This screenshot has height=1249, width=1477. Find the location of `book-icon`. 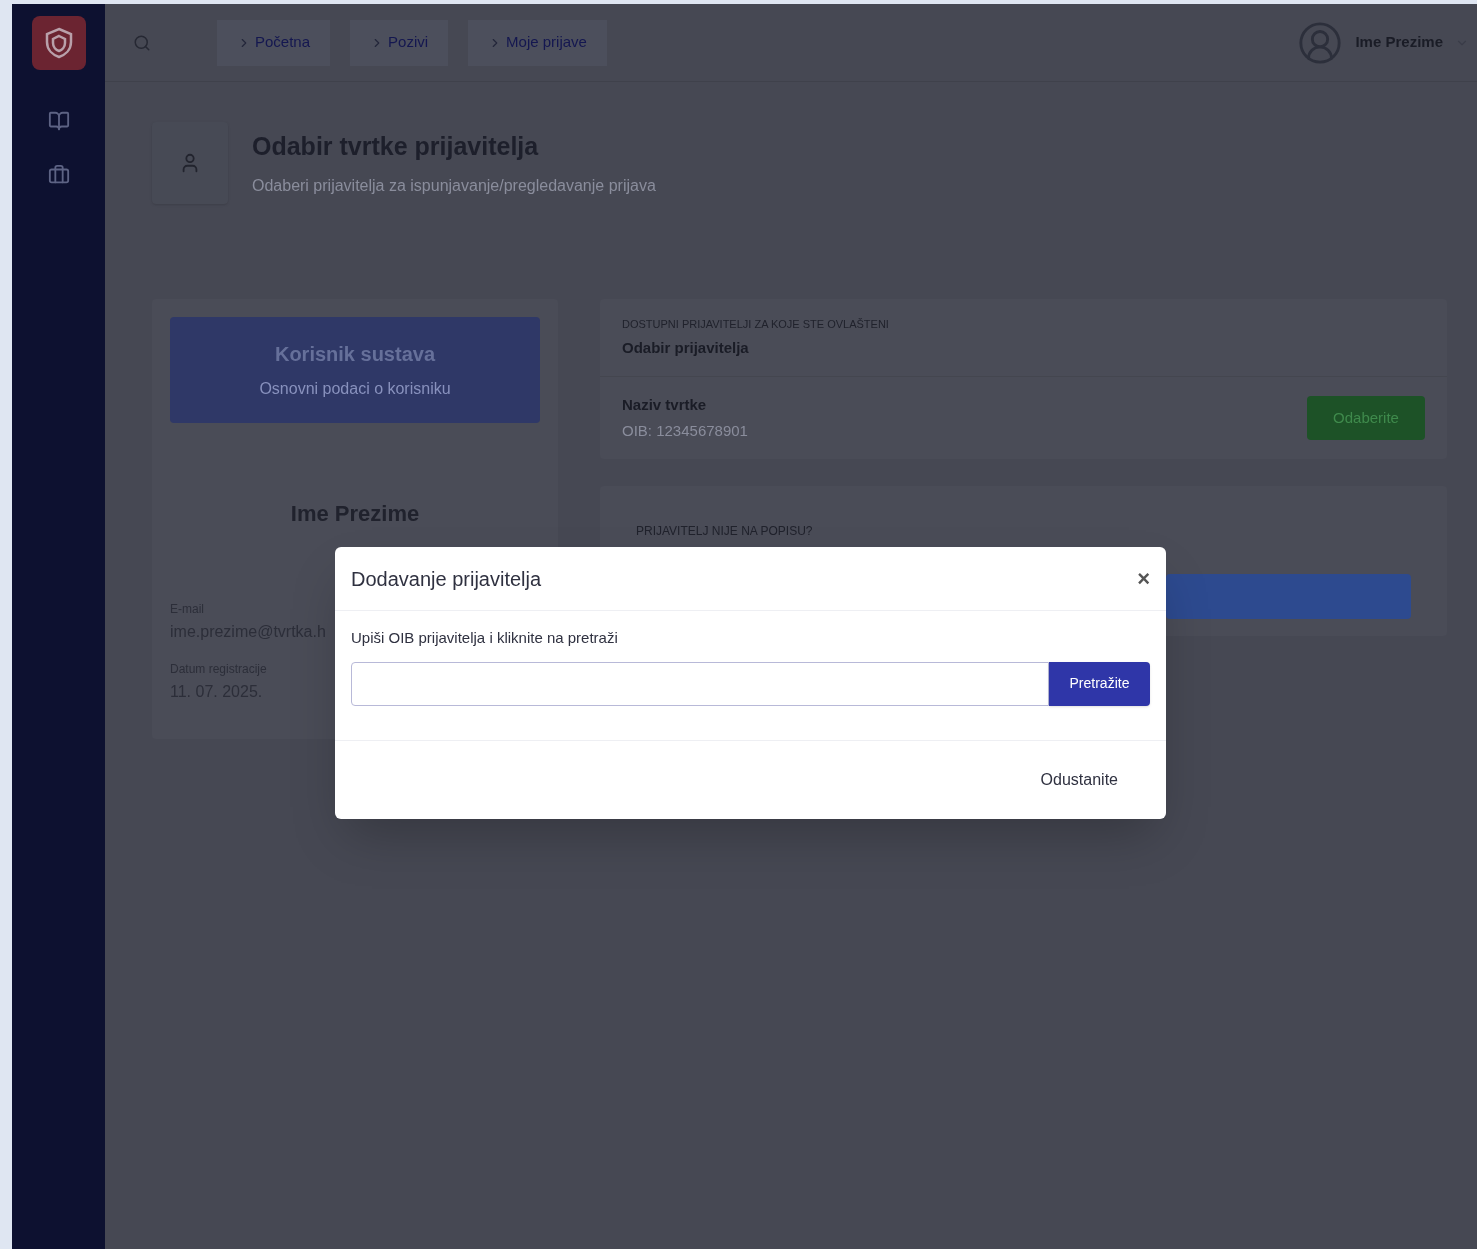

book-icon is located at coordinates (58, 121).